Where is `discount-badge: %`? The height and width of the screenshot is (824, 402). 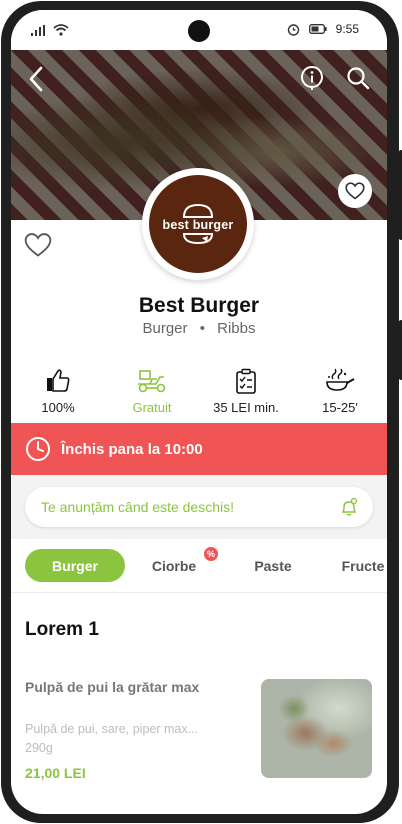 discount-badge: % is located at coordinates (211, 554).